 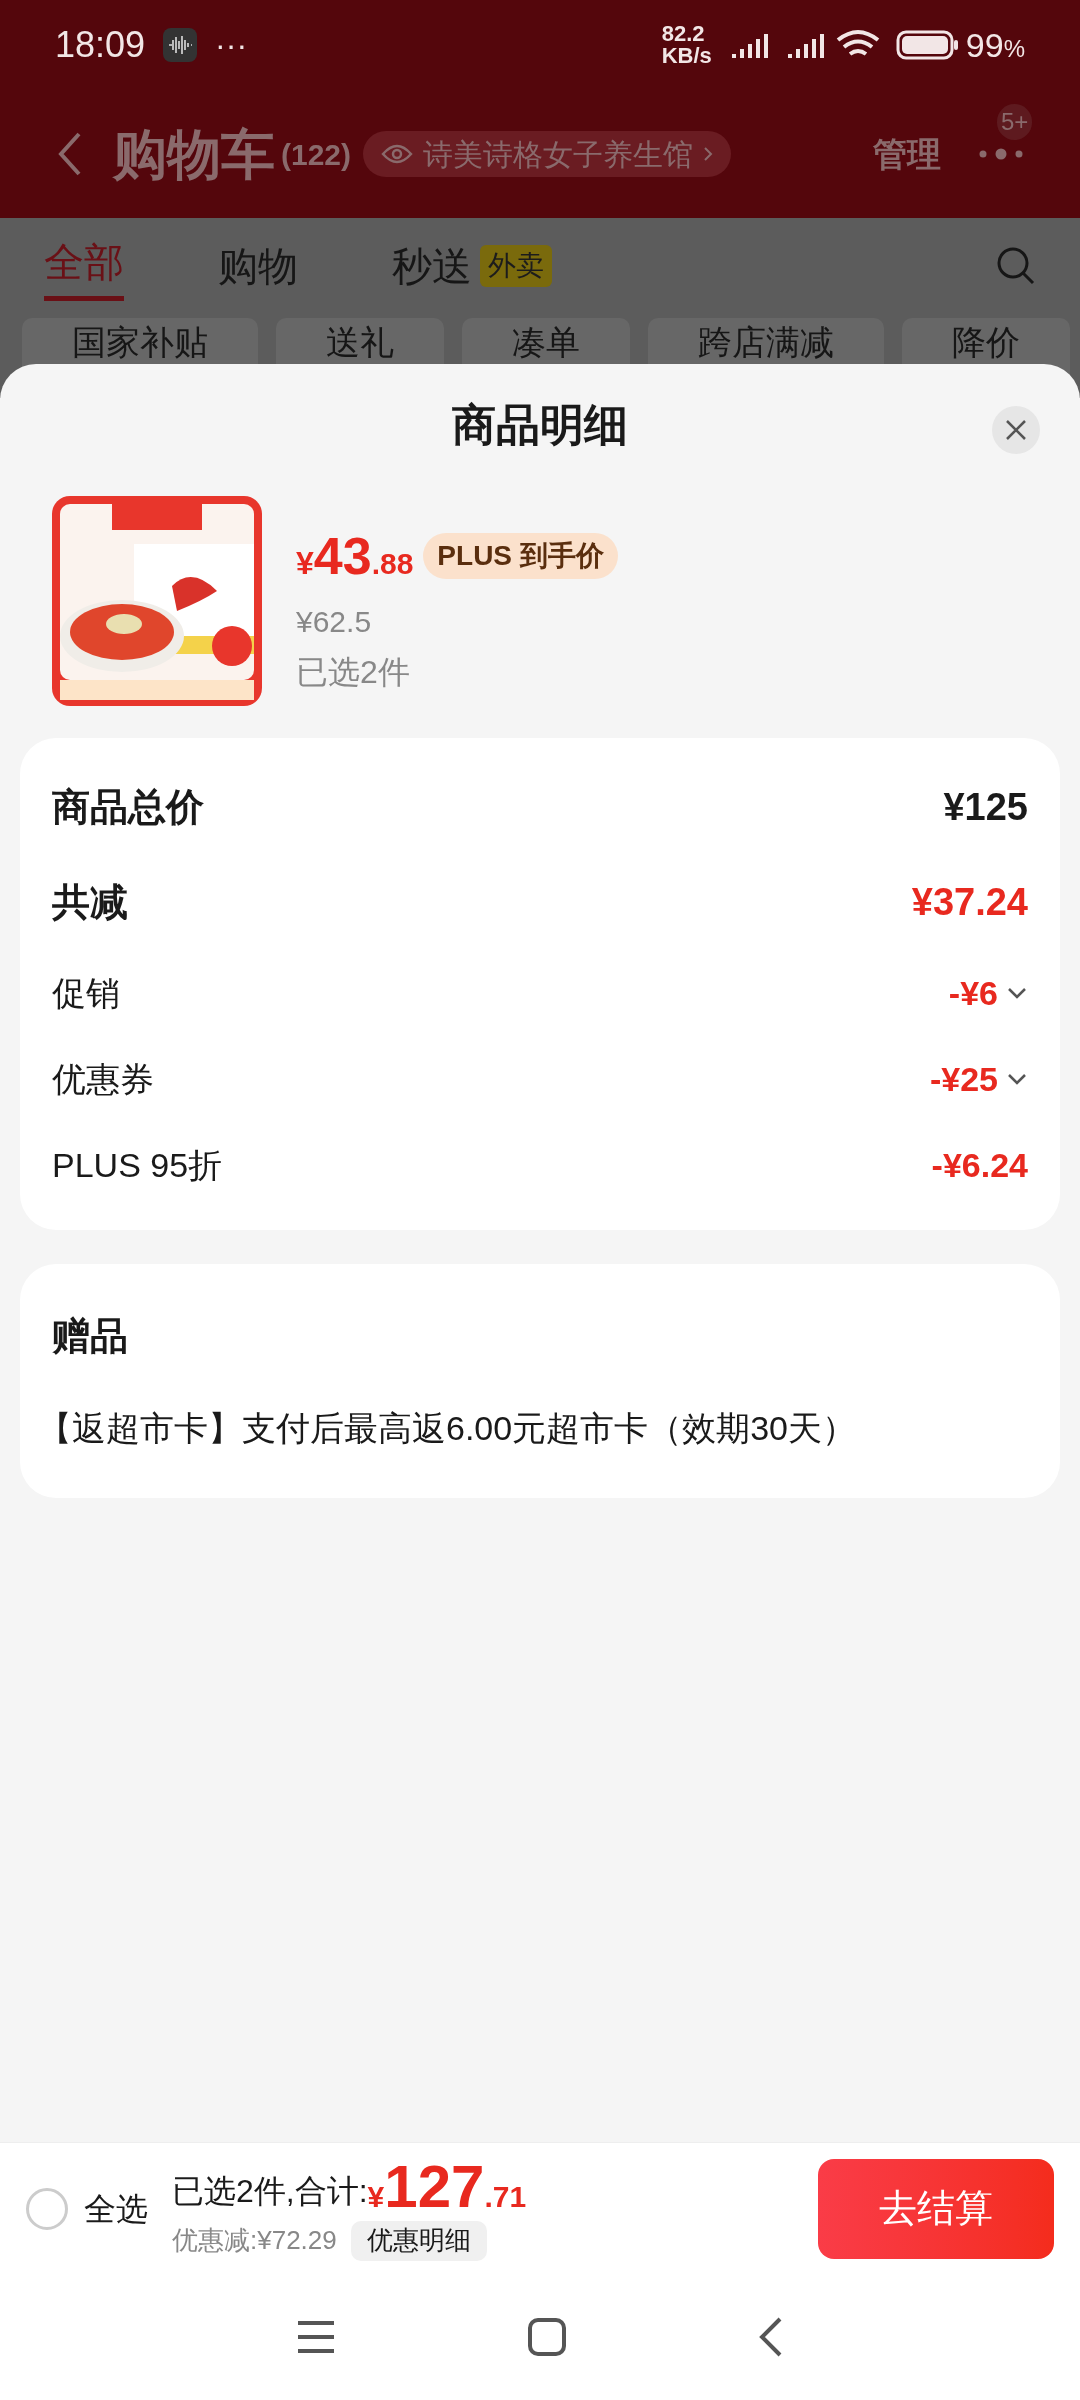 What do you see at coordinates (985, 807) in the screenshot?
I see `summary-value: ¥125` at bounding box center [985, 807].